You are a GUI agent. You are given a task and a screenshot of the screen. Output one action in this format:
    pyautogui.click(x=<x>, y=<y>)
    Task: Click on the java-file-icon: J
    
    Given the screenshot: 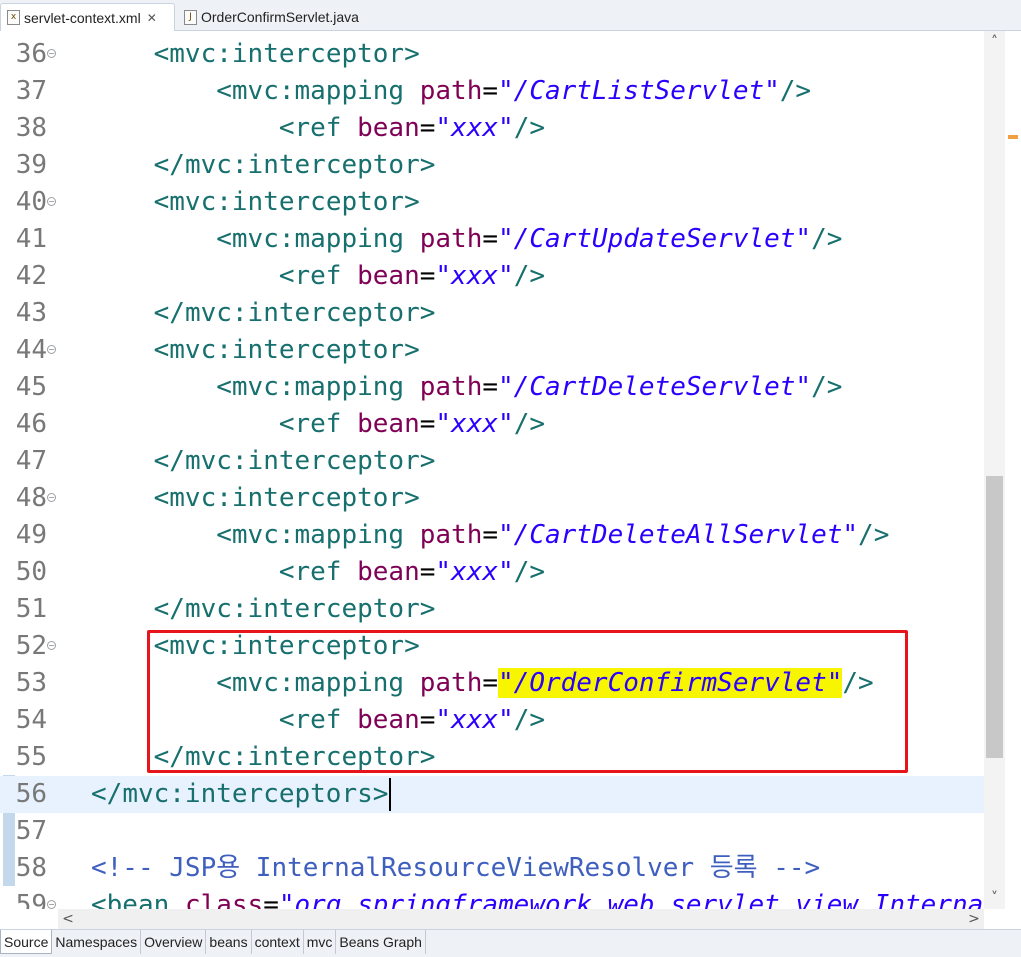 What is the action you would take?
    pyautogui.click(x=190, y=17)
    